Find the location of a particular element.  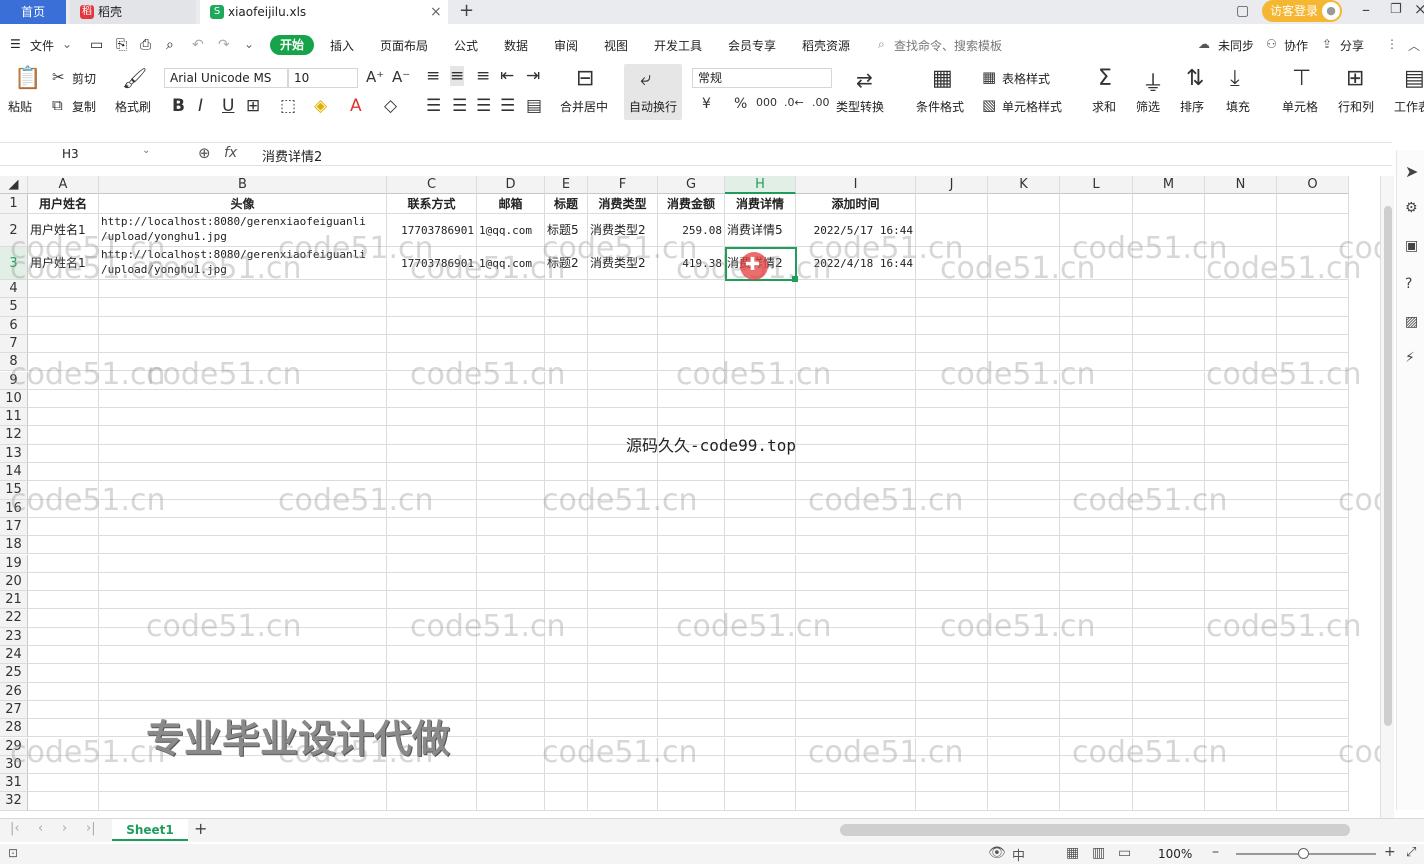

paste-icon: 📋 is located at coordinates (27, 78).